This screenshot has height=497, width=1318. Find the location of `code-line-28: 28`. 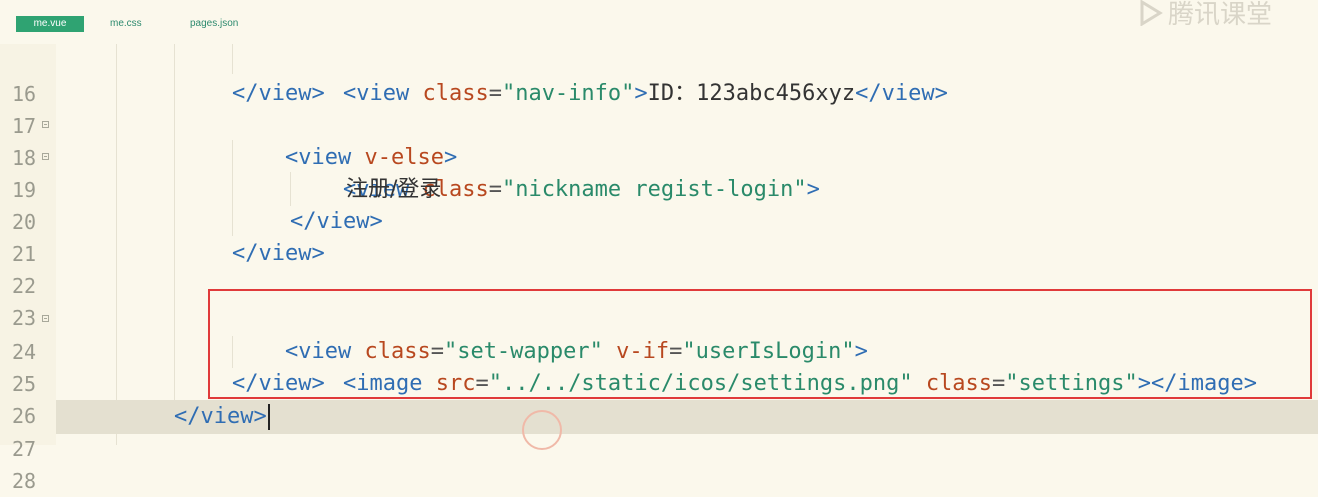

code-line-28: 28 is located at coordinates (659, 463).